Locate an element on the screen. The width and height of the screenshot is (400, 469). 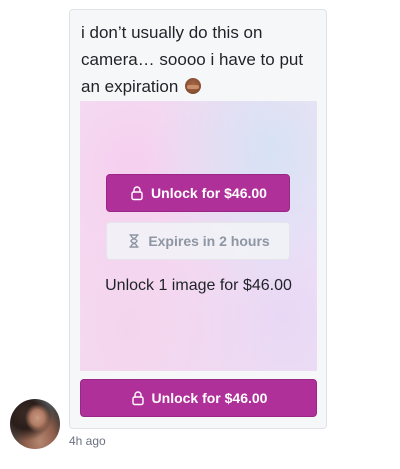
expires-indicator: Expires in 2 hours is located at coordinates (198, 241).